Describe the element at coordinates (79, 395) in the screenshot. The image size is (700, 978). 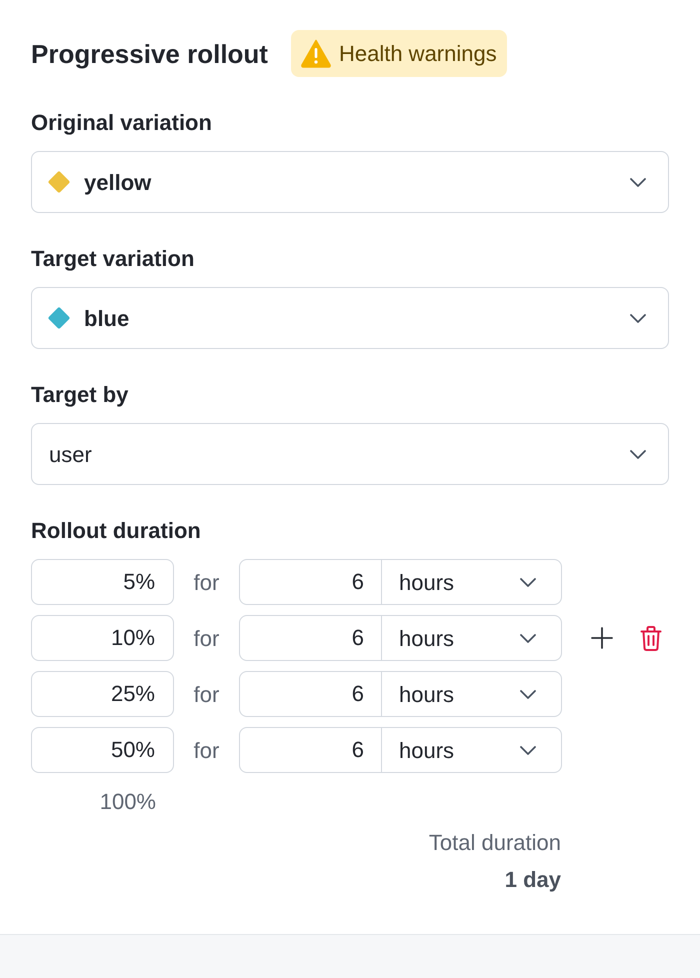
I see `field-label: Target by` at that location.